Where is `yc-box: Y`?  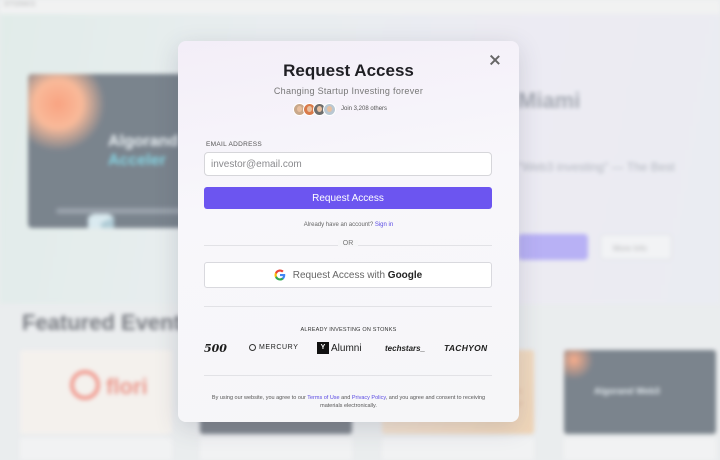
yc-box: Y is located at coordinates (323, 348).